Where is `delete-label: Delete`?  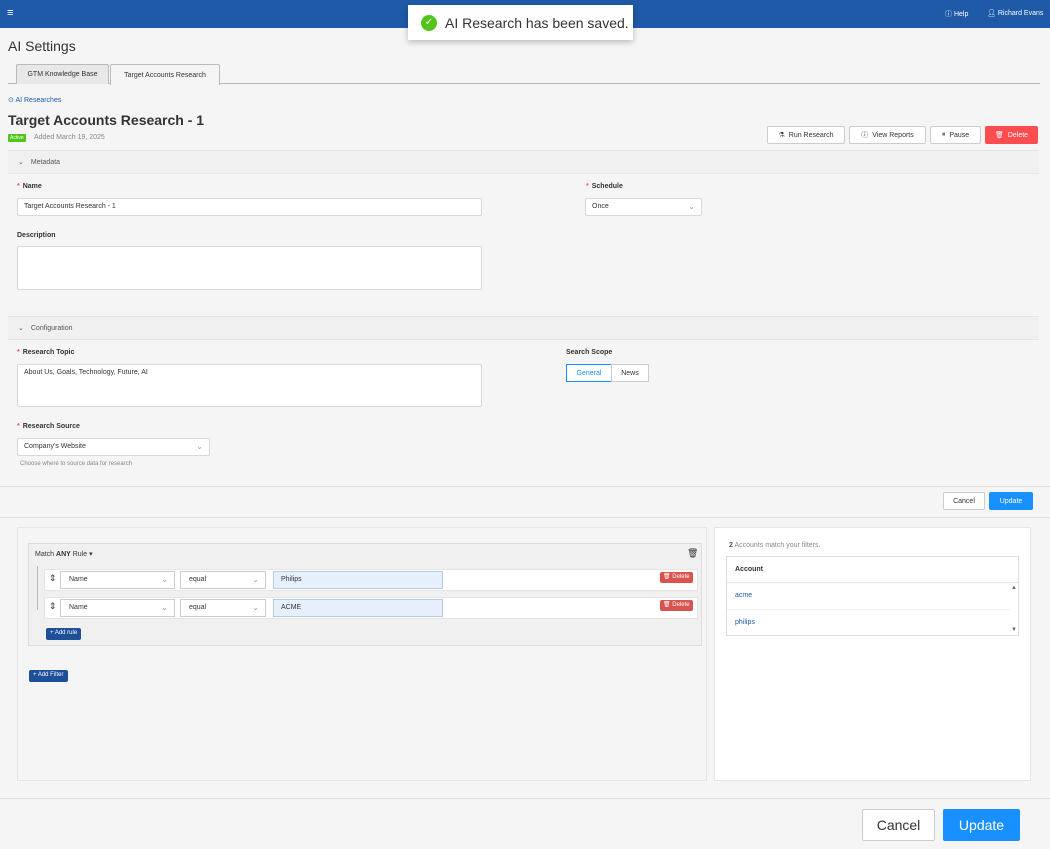 delete-label: Delete is located at coordinates (1018, 135).